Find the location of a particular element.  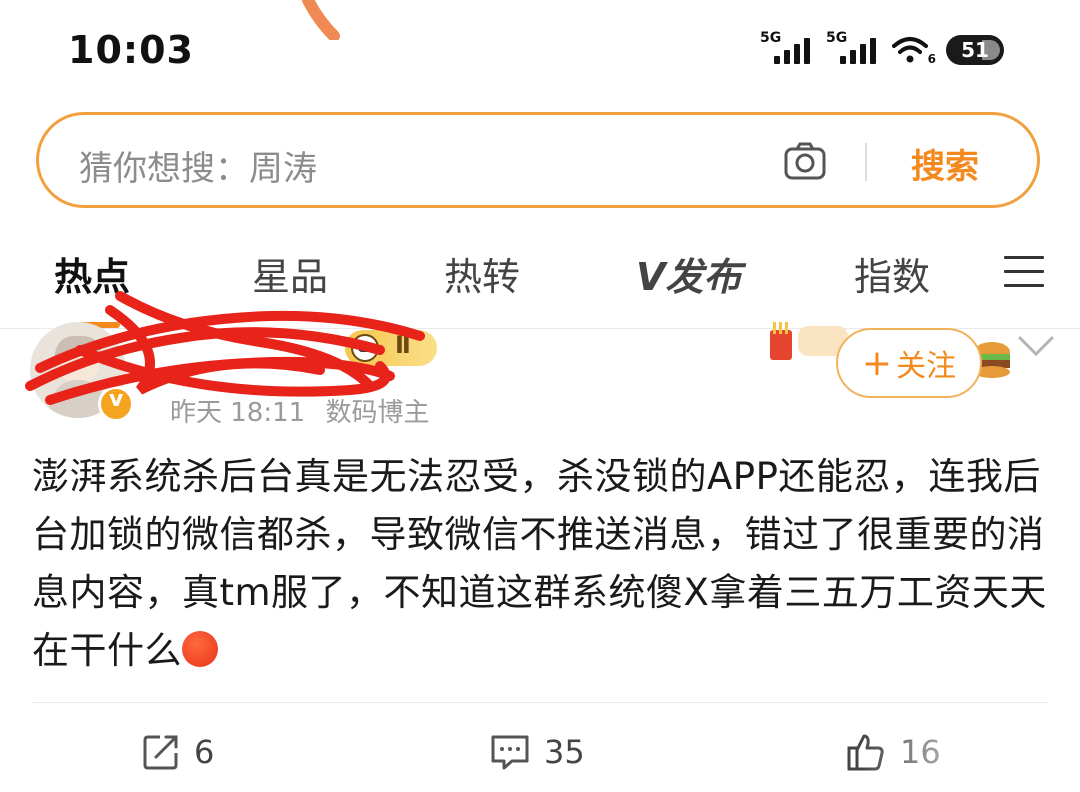

repost-icon is located at coordinates (160, 752).